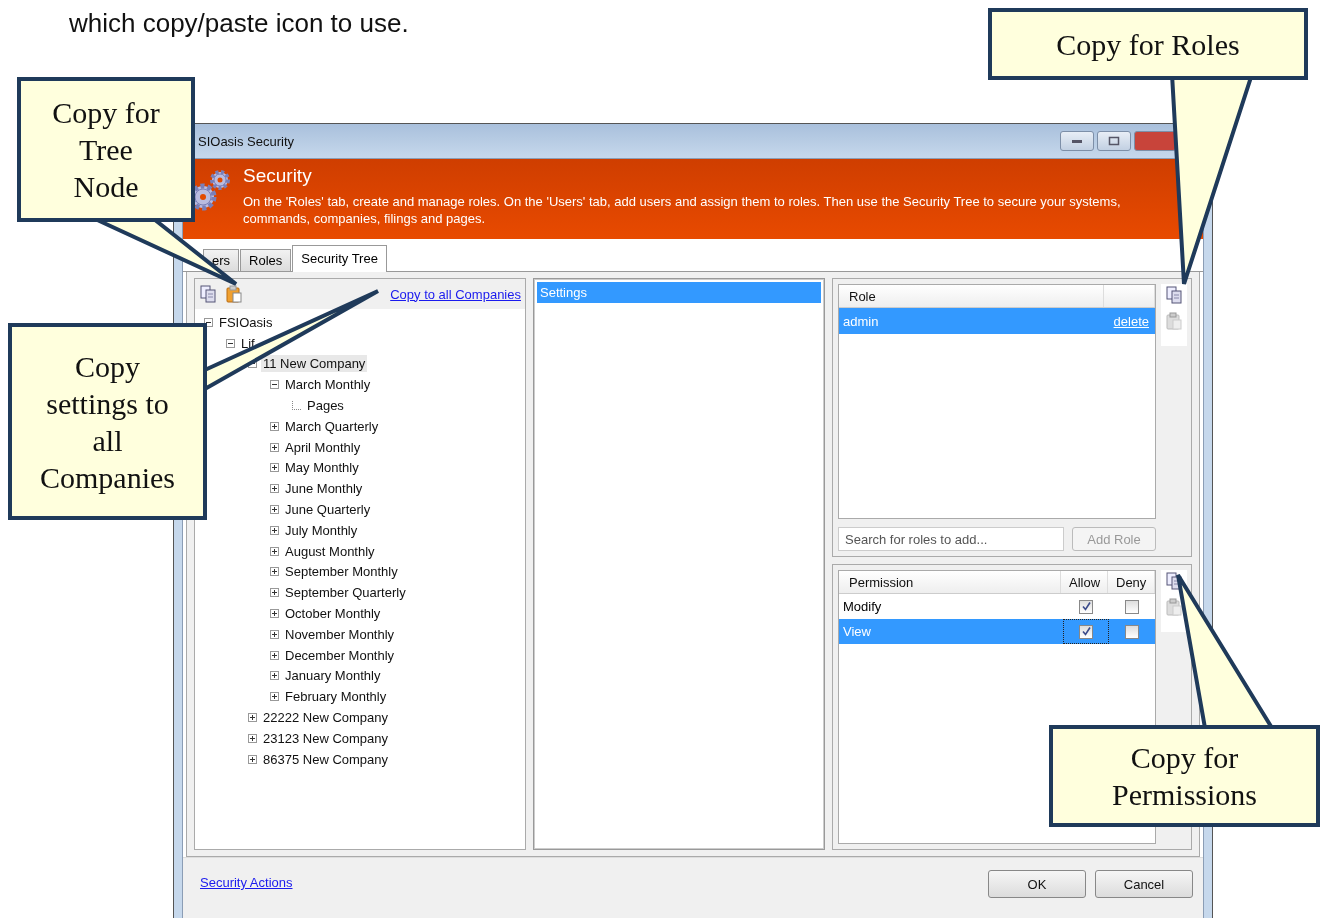 The width and height of the screenshot is (1320, 918). Describe the element at coordinates (862, 606) in the screenshot. I see `table-cell-text: Modify` at that location.